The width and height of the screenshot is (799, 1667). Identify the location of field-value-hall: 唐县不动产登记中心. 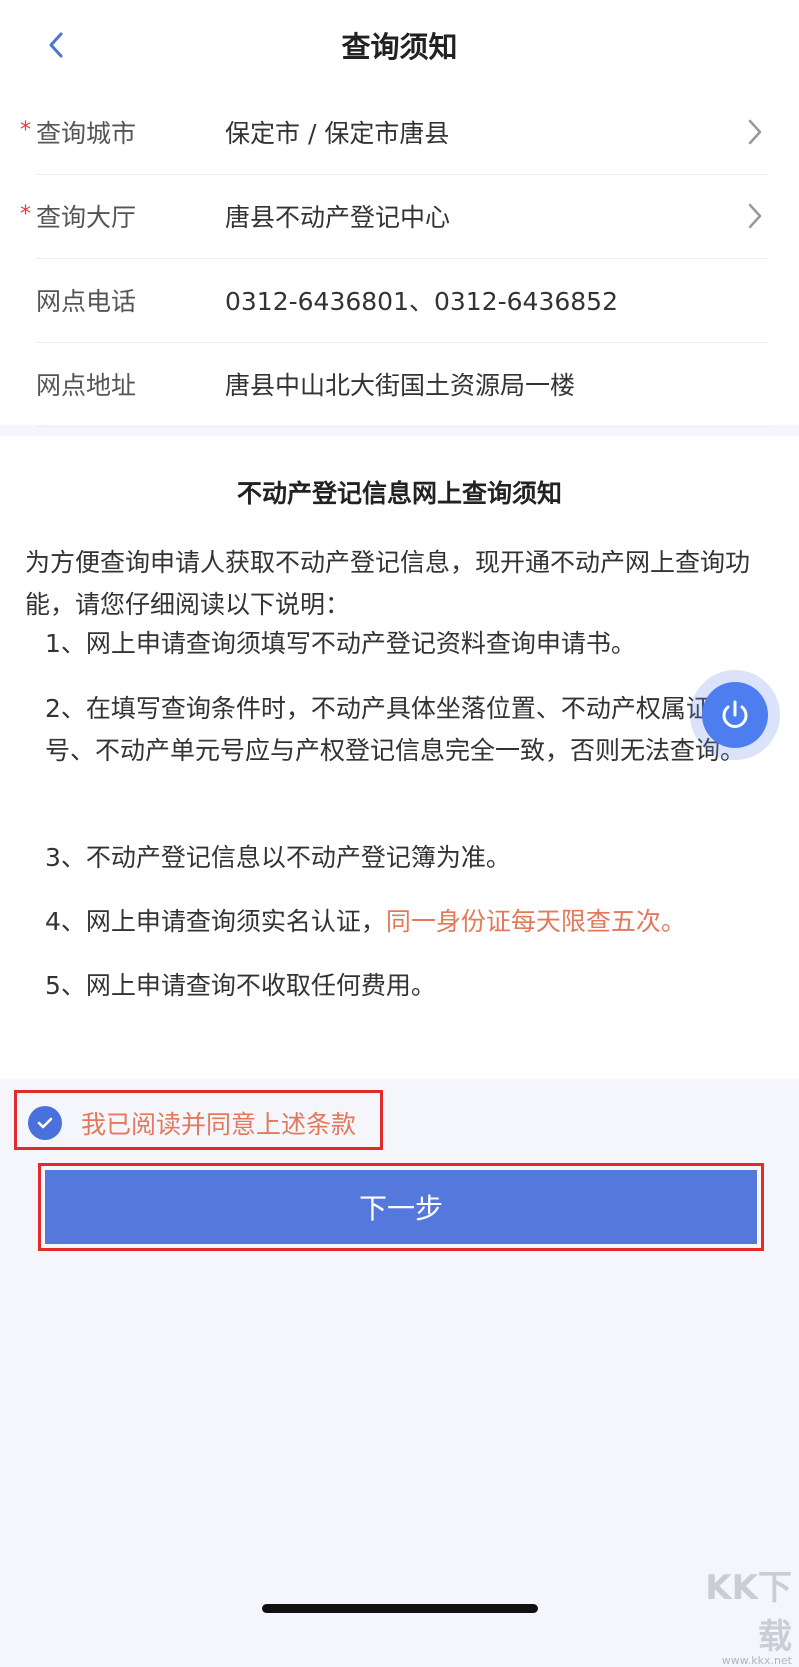
(337, 216).